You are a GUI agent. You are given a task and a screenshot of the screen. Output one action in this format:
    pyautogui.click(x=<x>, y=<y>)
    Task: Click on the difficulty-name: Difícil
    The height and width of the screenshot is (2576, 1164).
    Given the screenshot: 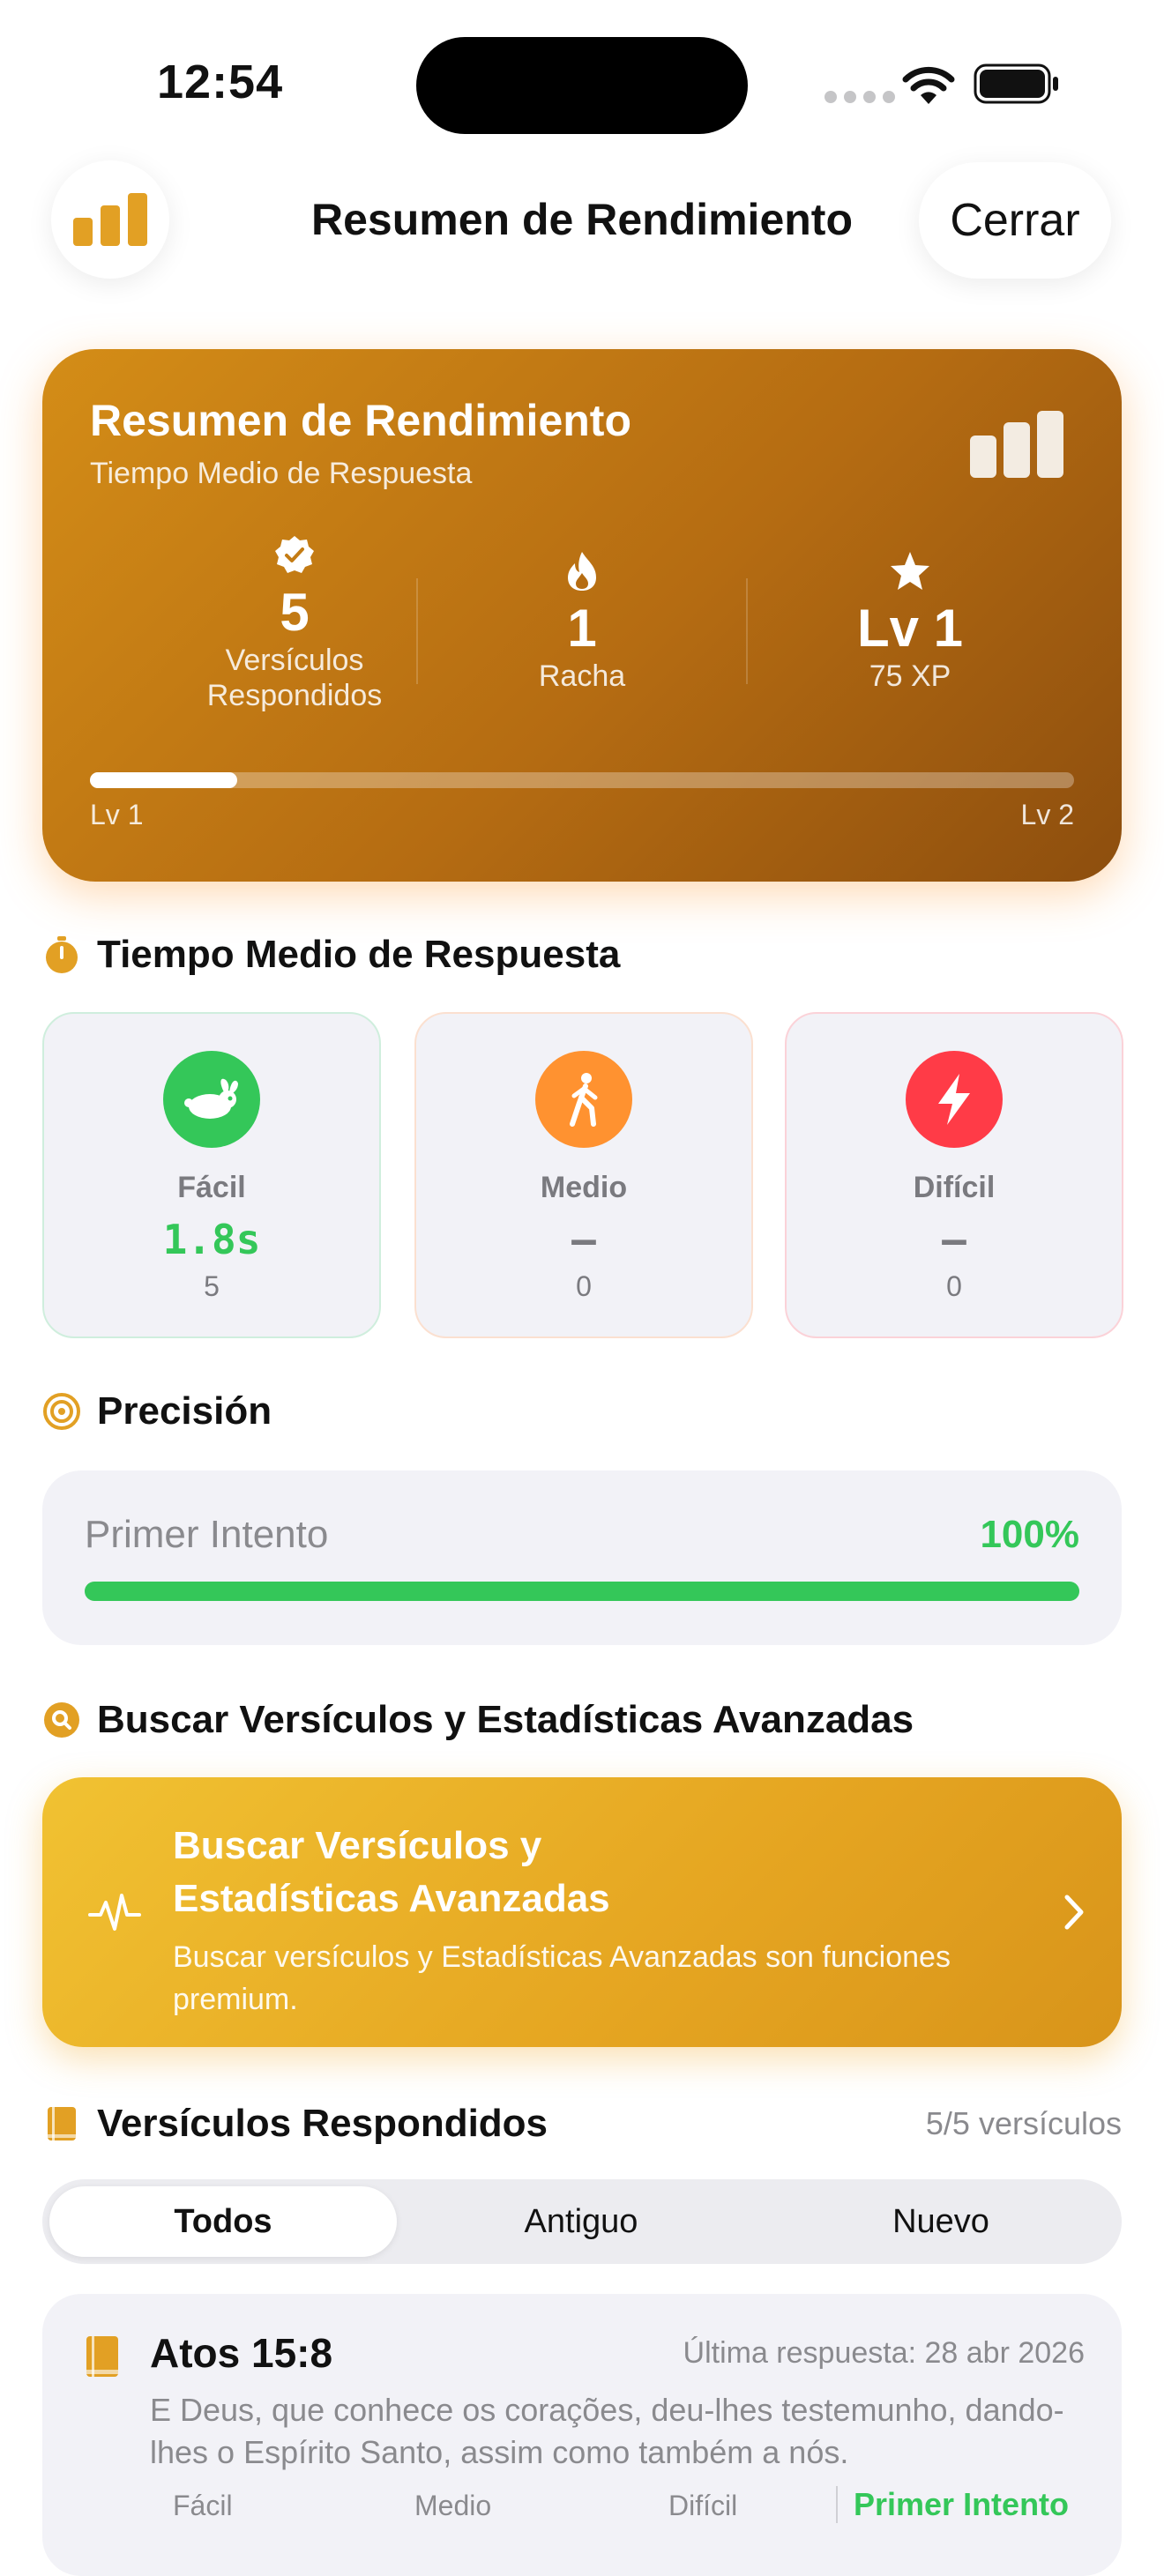 What is the action you would take?
    pyautogui.click(x=954, y=1187)
    